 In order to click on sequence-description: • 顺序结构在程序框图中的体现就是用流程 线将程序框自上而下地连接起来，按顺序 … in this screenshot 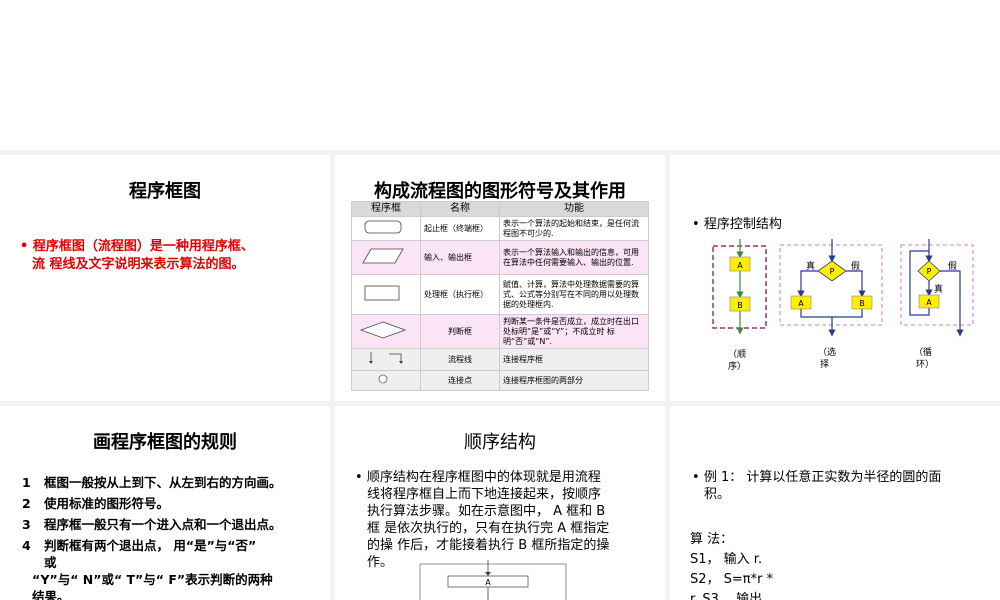, I will do `click(482, 520)`.